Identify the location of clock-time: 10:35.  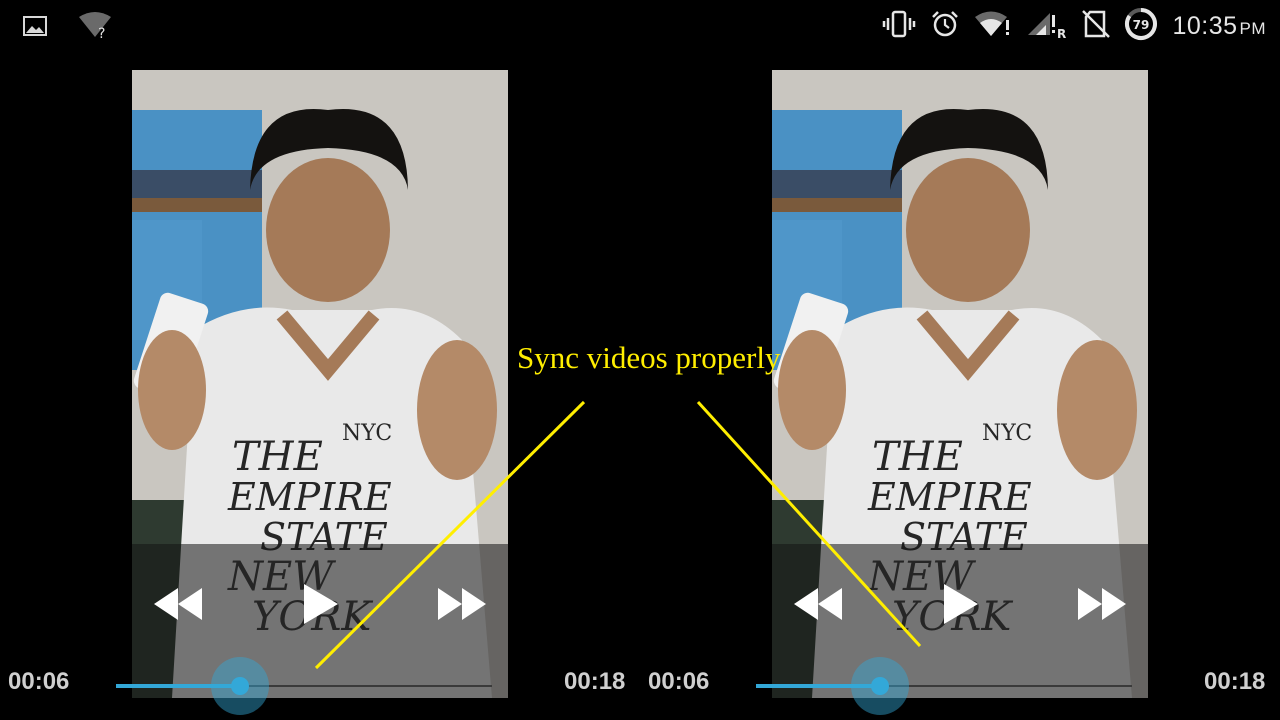
(1205, 25).